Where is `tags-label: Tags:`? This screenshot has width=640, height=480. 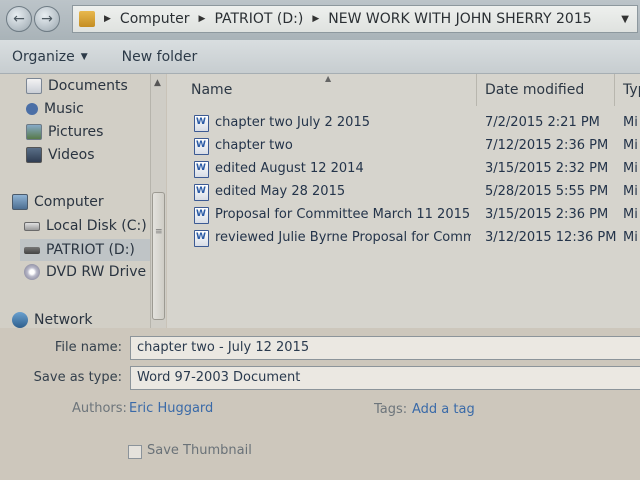
tags-label: Tags: is located at coordinates (391, 409).